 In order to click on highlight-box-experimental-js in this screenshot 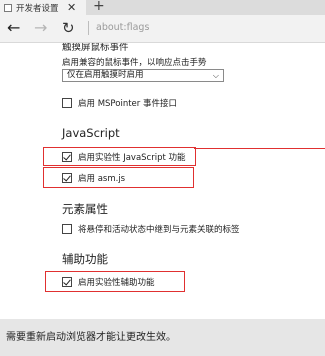, I will do `click(119, 156)`.